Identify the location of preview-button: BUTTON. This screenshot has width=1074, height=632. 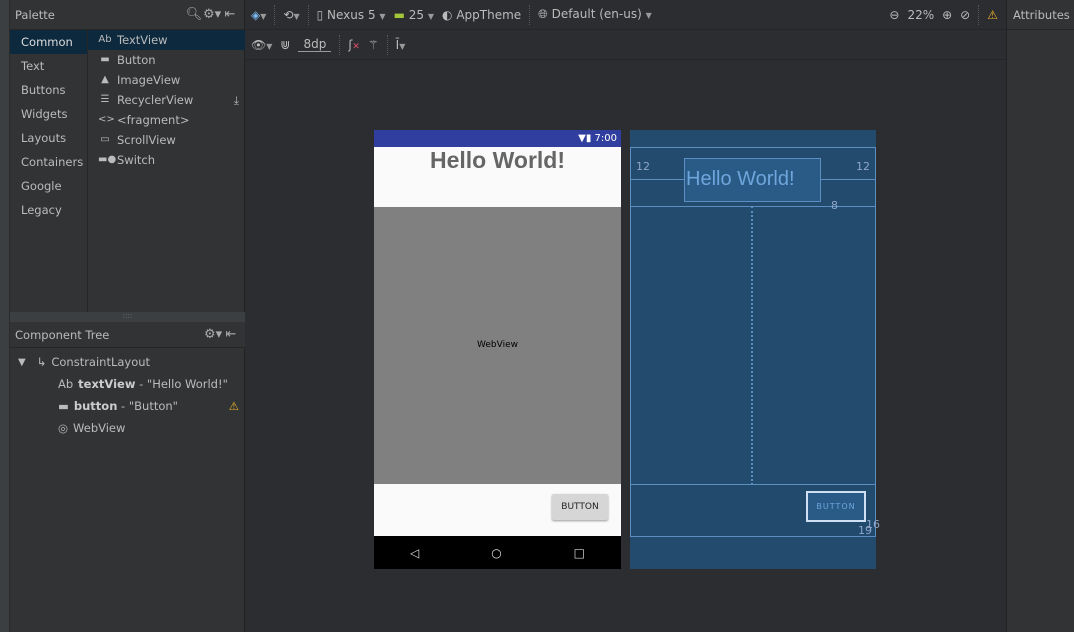
(580, 507).